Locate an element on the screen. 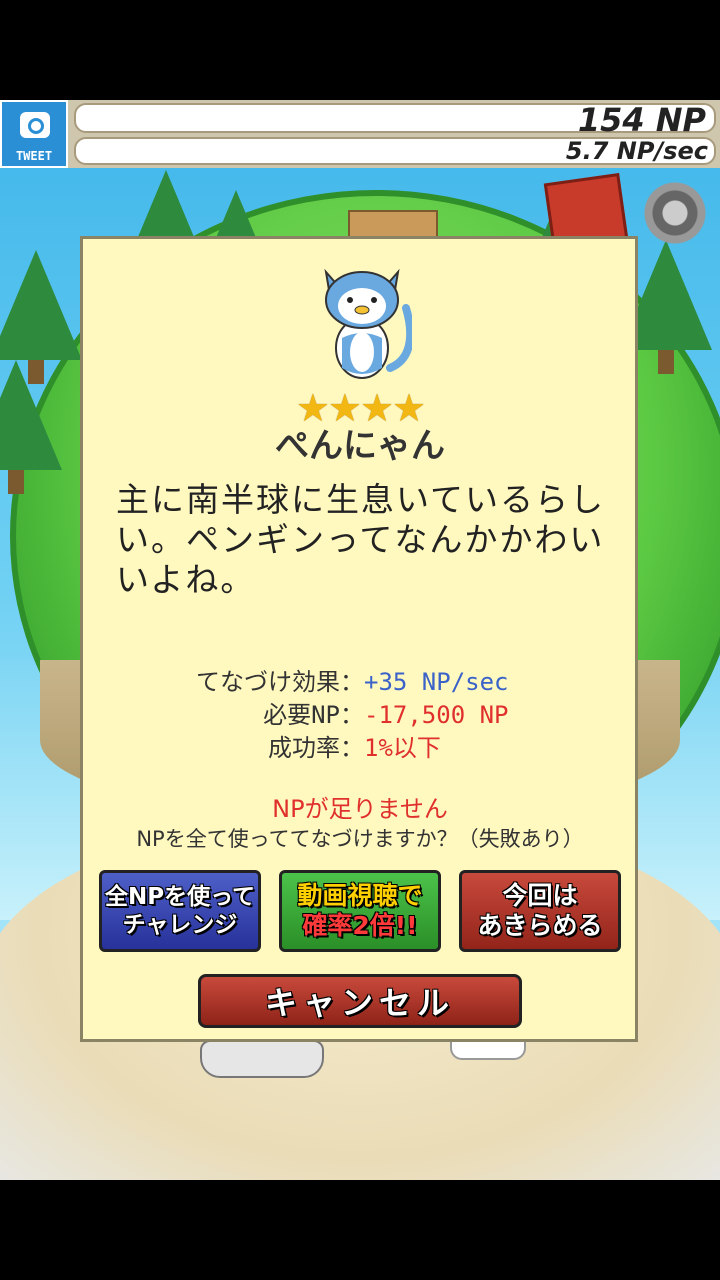  np-rate: 5.7 NP/sec is located at coordinates (636, 151).